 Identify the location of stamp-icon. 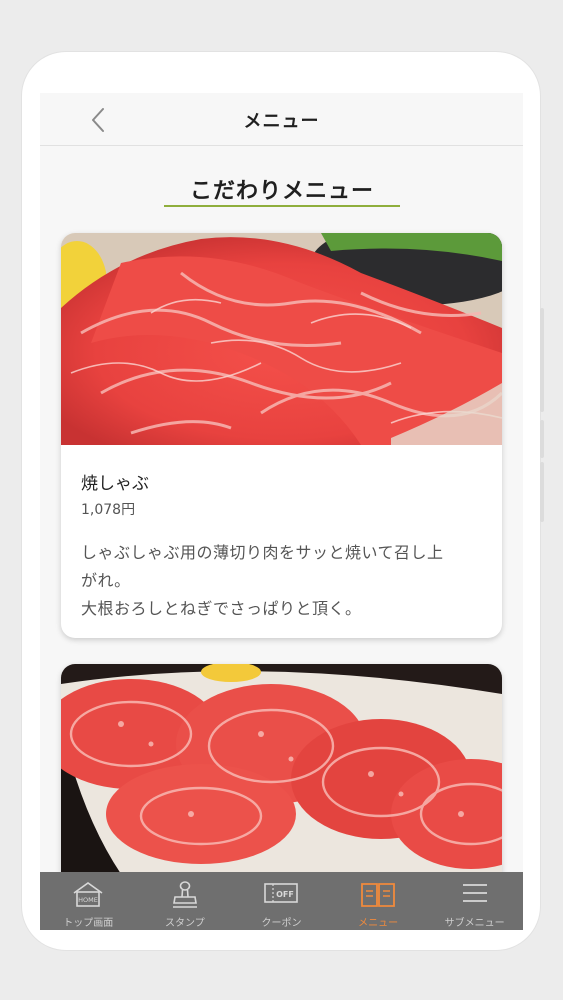
(184, 894).